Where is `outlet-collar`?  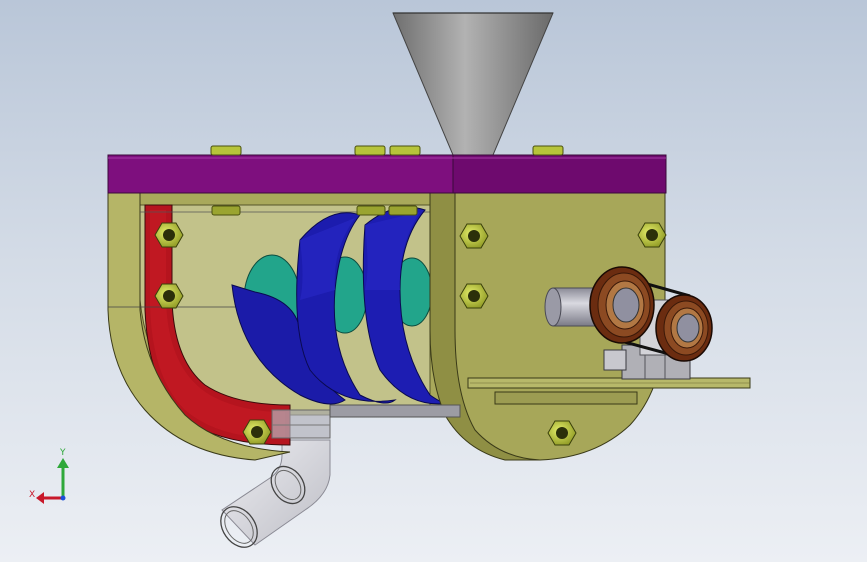
outlet-collar is located at coordinates (366, 421).